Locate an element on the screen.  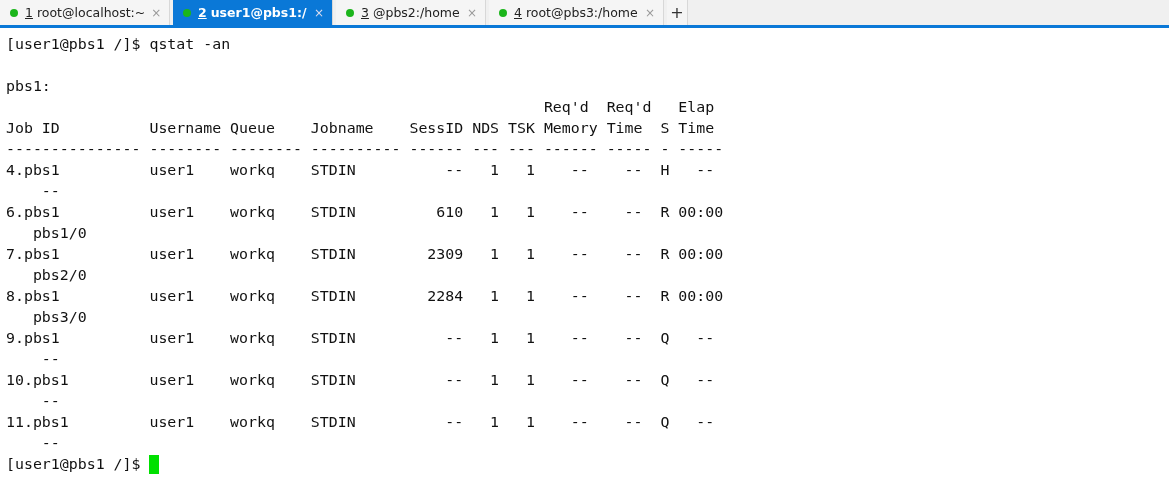
terminal-line: pbs1: is located at coordinates (29, 86).